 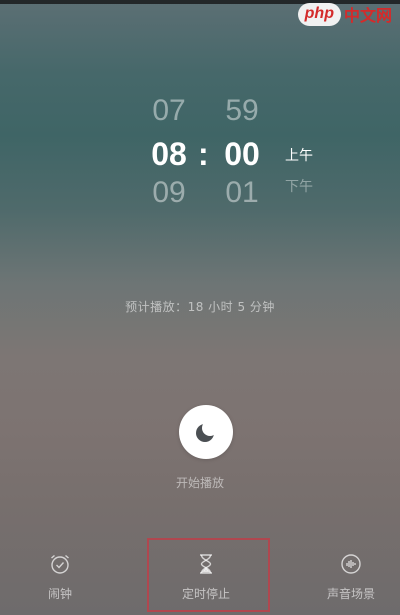 I want to click on watermark-text: 中文网, so click(x=367, y=15).